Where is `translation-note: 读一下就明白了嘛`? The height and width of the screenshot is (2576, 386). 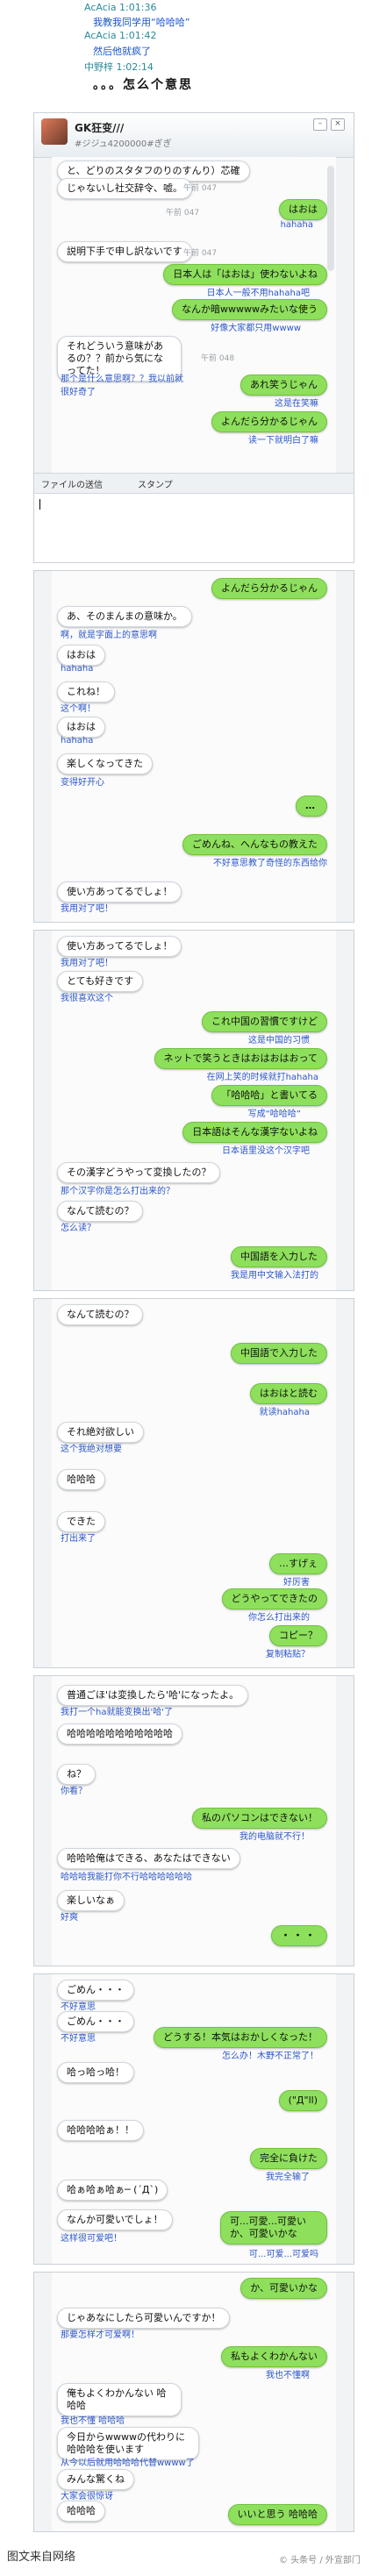
translation-note: 读一下就明白了嘛 is located at coordinates (283, 441).